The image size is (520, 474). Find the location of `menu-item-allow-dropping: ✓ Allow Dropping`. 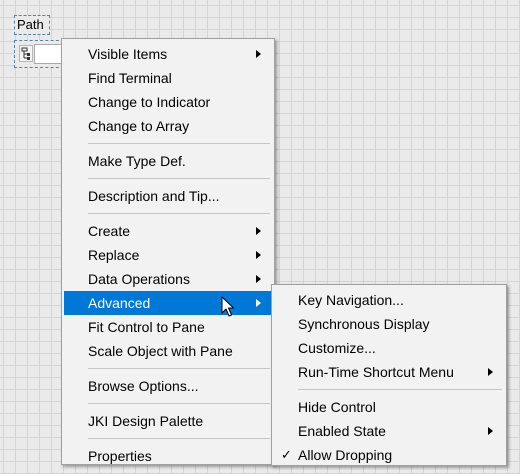

menu-item-allow-dropping: ✓ Allow Dropping is located at coordinates (389, 455).